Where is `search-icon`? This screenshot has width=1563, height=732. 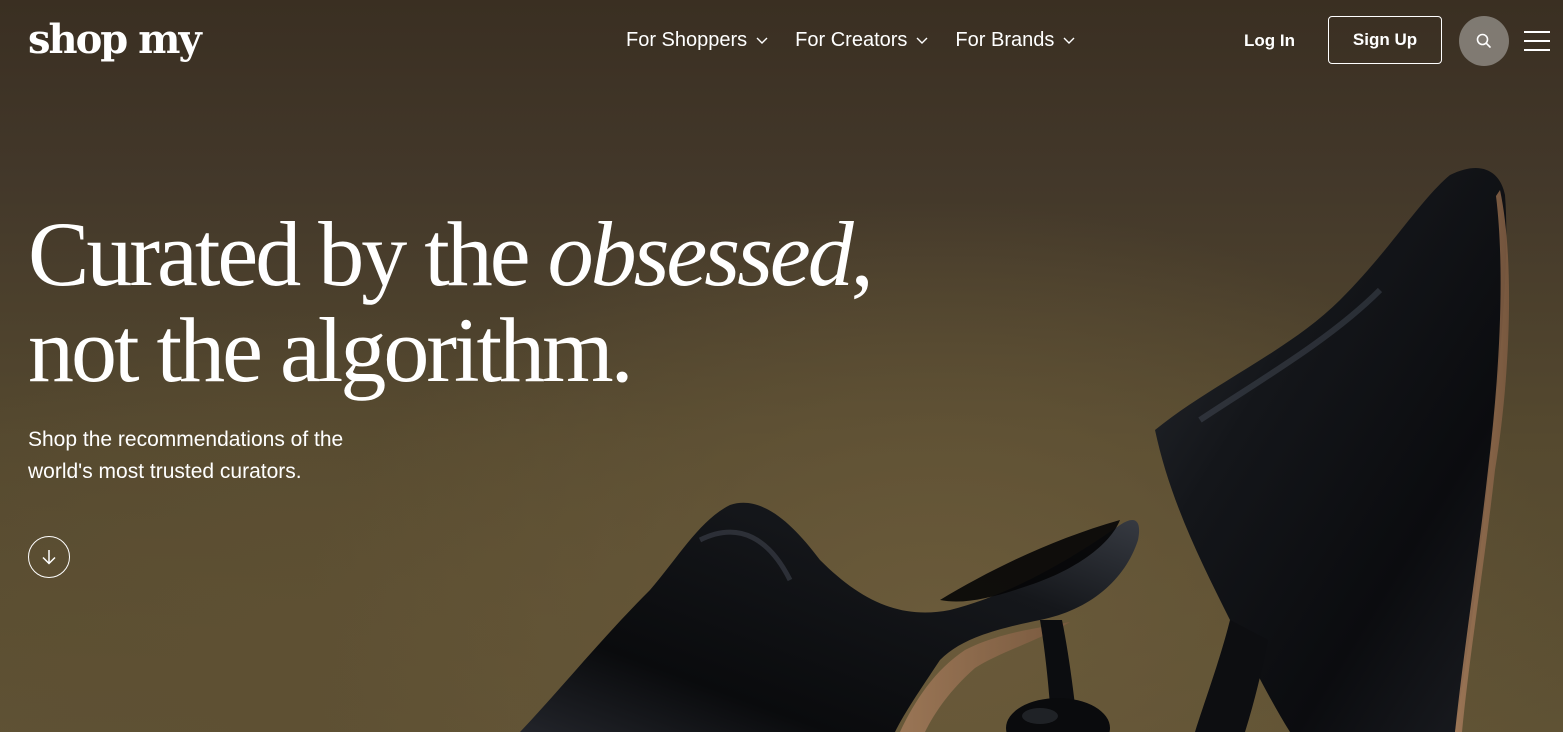 search-icon is located at coordinates (1483, 40).